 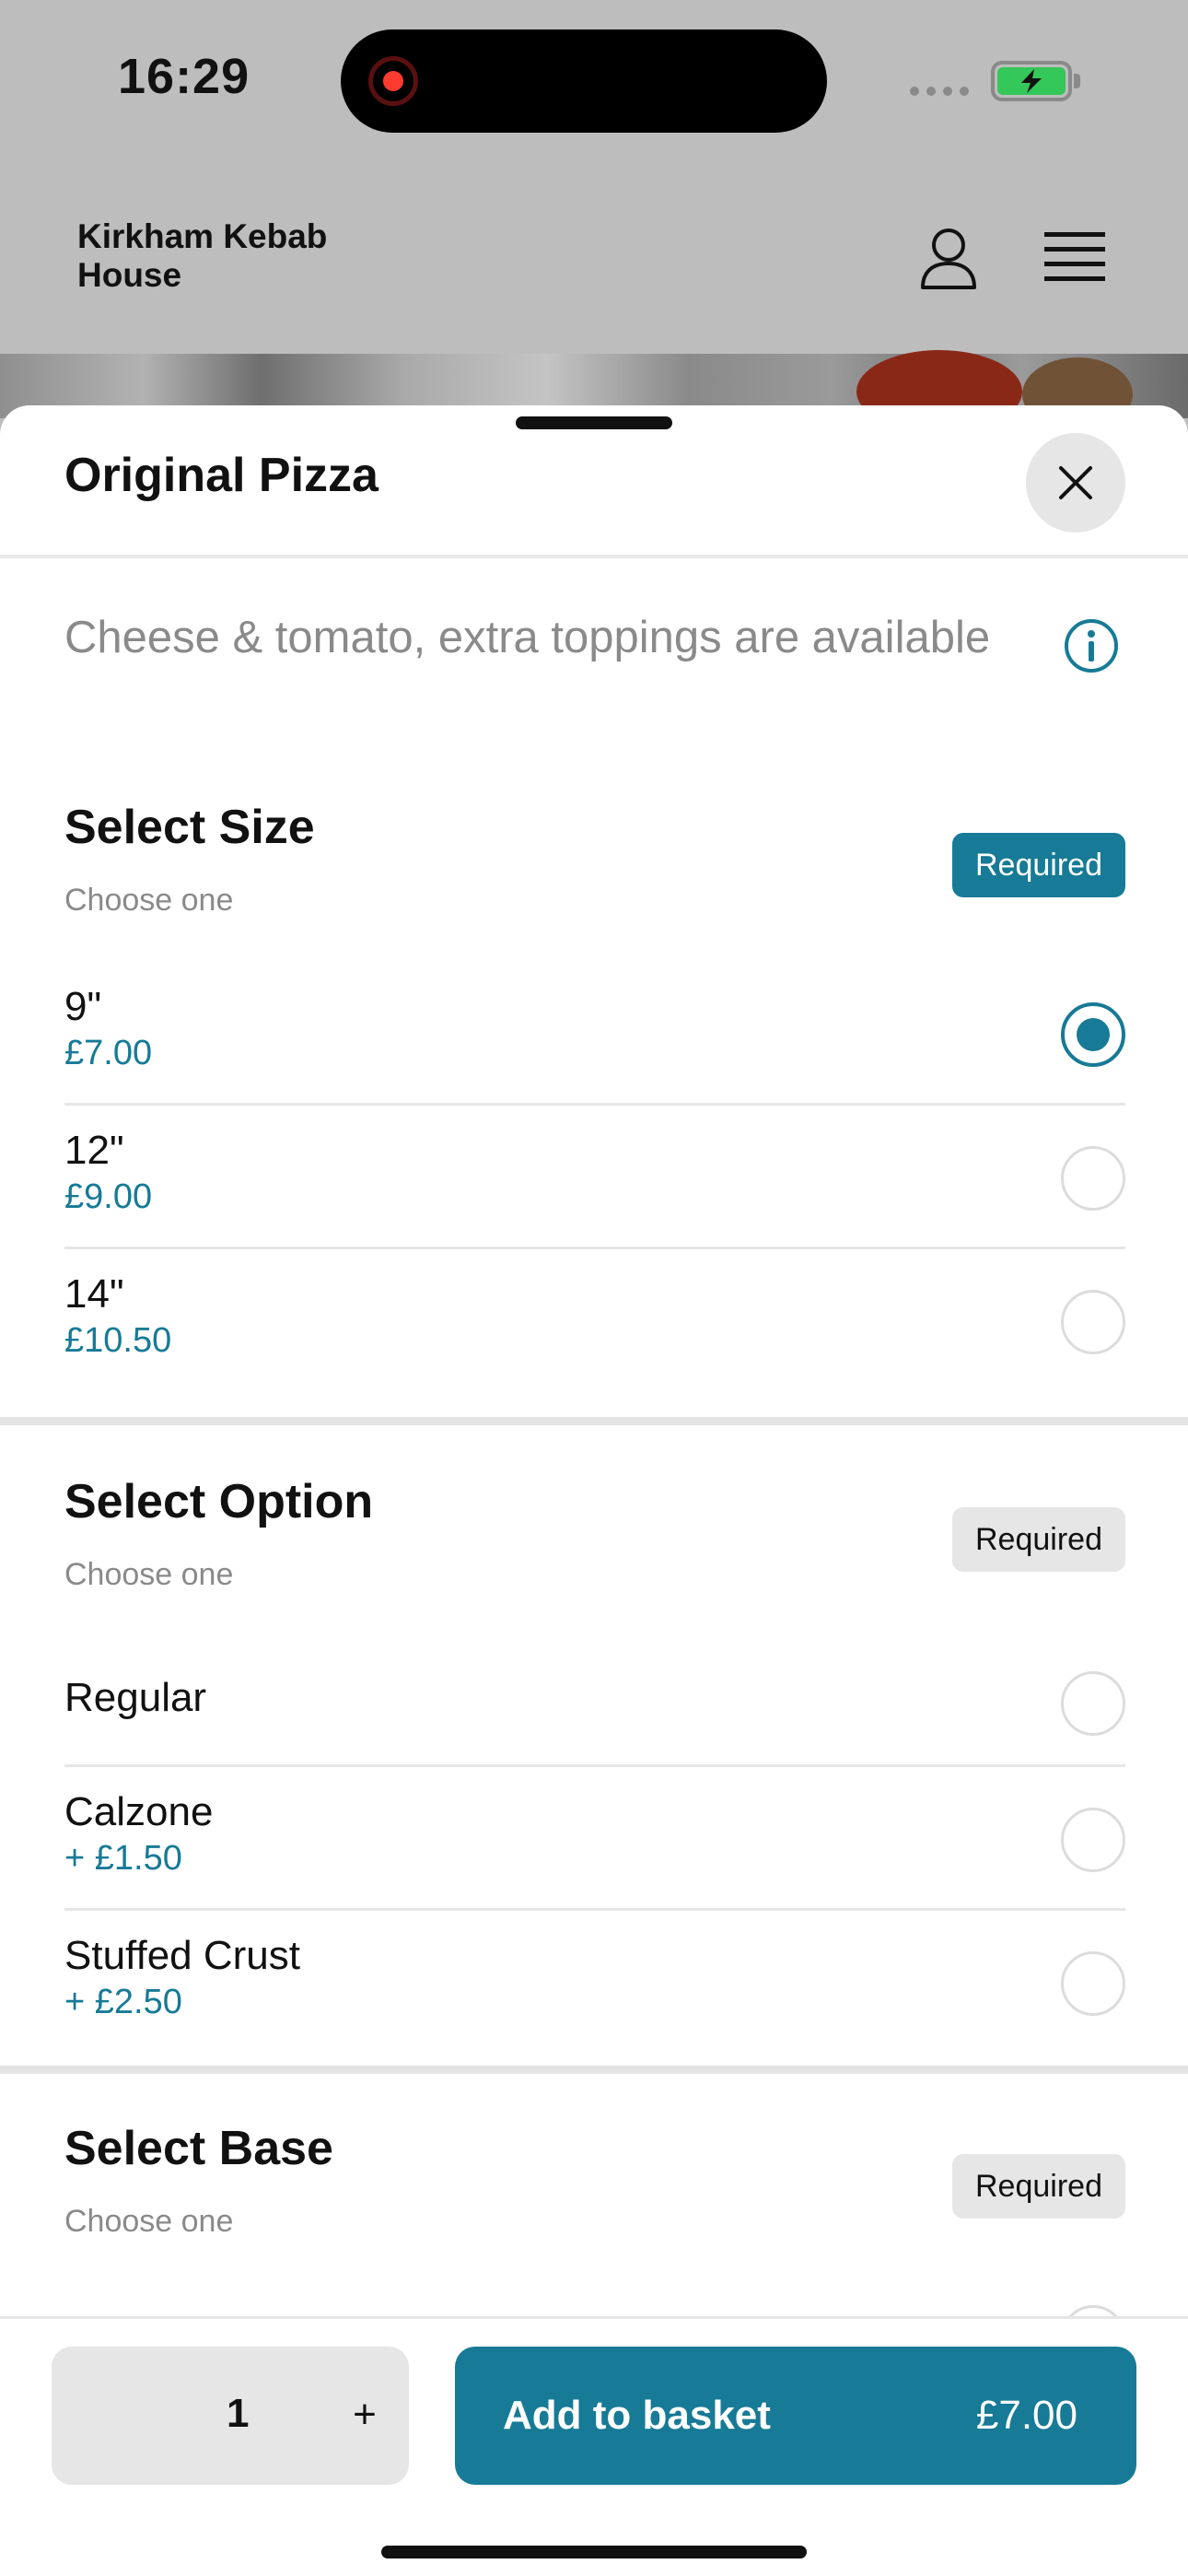 I want to click on battery-cap, so click(x=1077, y=81).